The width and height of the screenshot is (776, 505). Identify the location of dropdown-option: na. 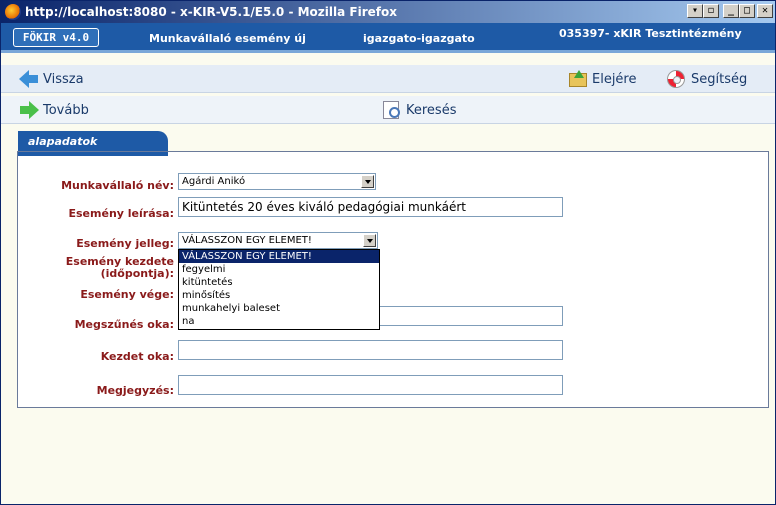
(279, 321).